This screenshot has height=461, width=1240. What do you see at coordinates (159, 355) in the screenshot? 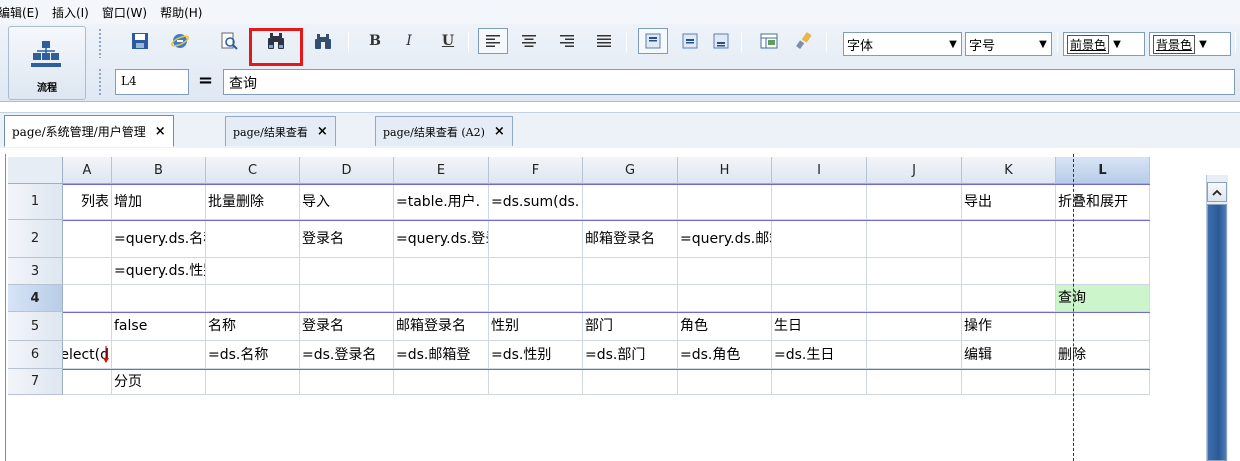
I see `cell-b6` at bounding box center [159, 355].